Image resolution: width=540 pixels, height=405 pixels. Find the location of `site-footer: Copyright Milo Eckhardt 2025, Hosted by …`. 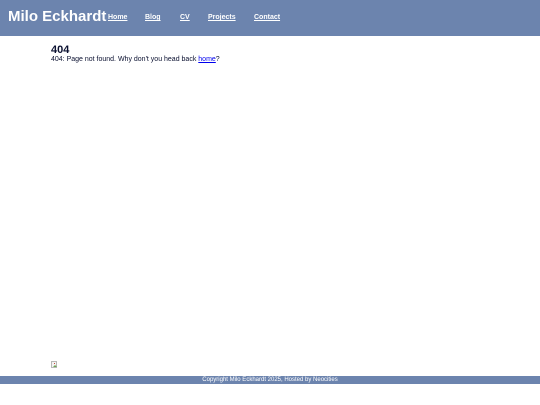

site-footer: Copyright Milo Eckhardt 2025, Hosted by … is located at coordinates (270, 380).